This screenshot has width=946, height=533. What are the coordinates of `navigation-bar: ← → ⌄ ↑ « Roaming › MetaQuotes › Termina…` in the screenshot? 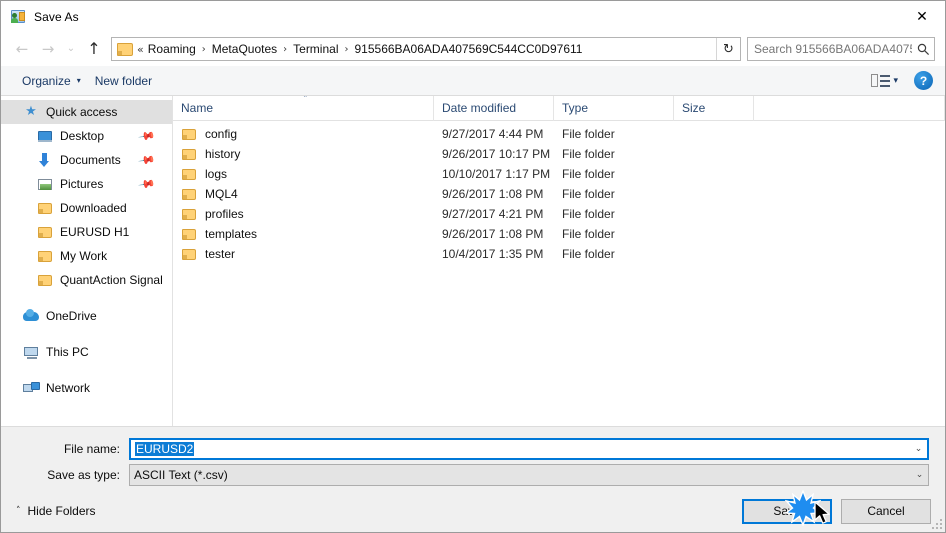 It's located at (473, 49).